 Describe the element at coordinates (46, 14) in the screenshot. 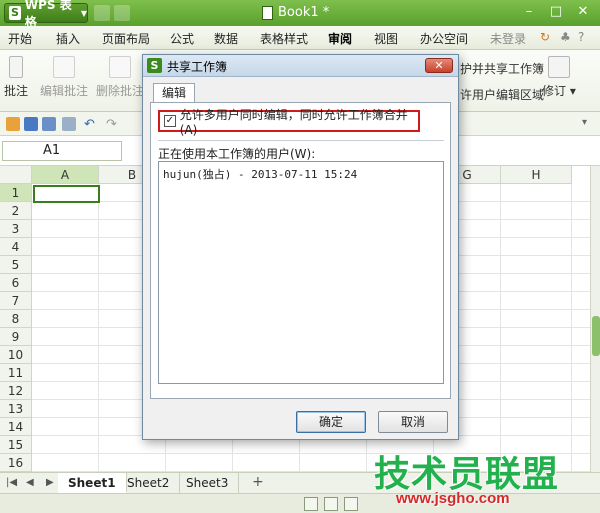

I see `app-menu-button: S WPS 表格 ▼` at that location.